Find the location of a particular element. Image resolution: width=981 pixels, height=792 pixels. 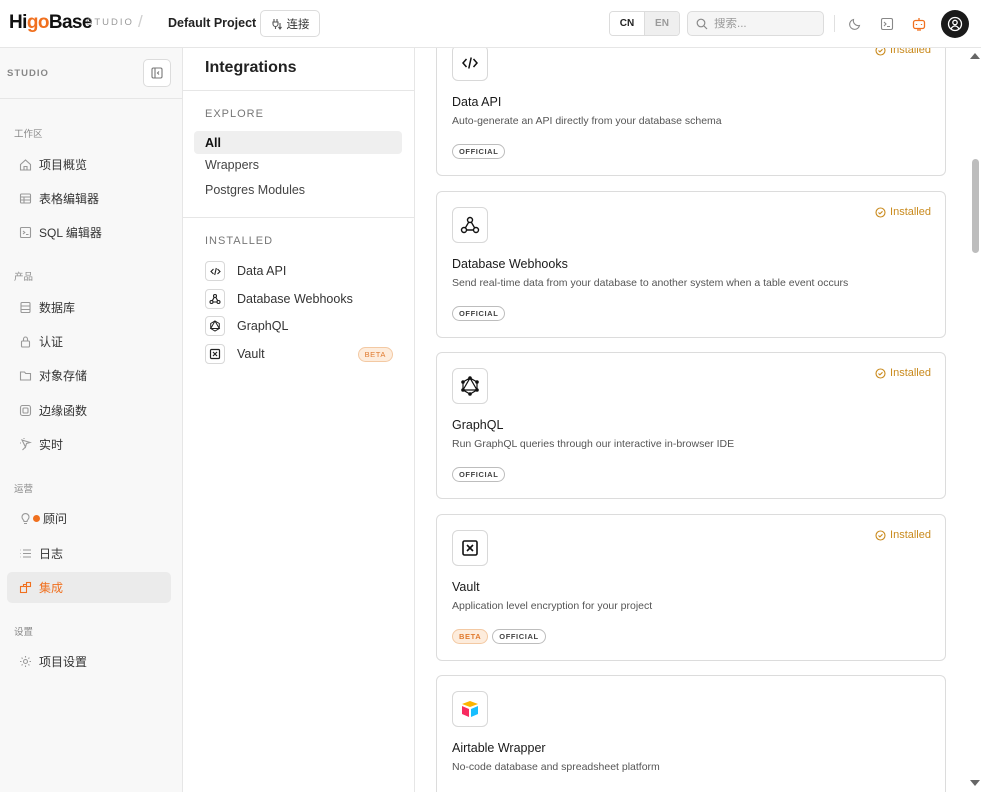

studio-tag: STUDIO is located at coordinates (110, 22).